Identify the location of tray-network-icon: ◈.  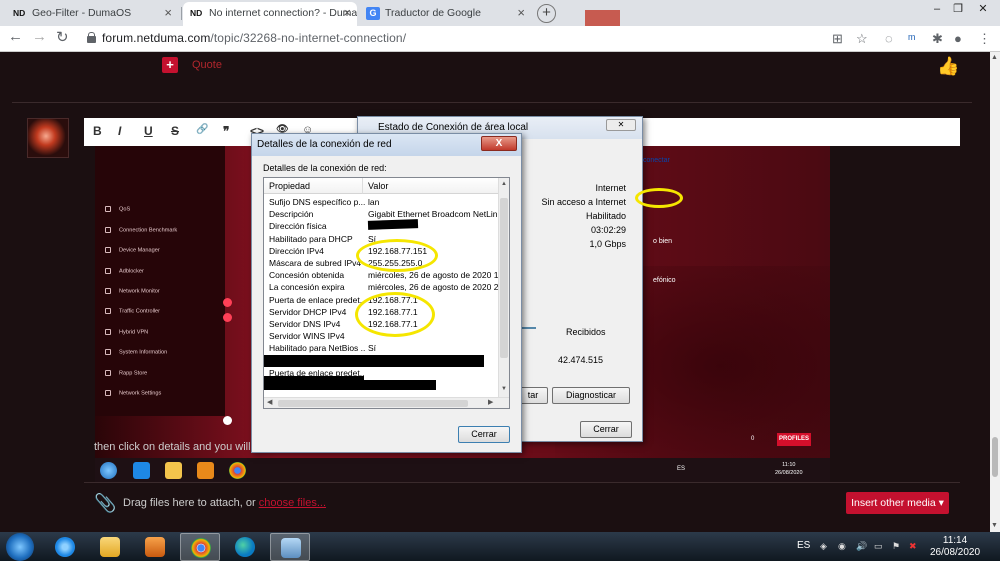
(825, 546).